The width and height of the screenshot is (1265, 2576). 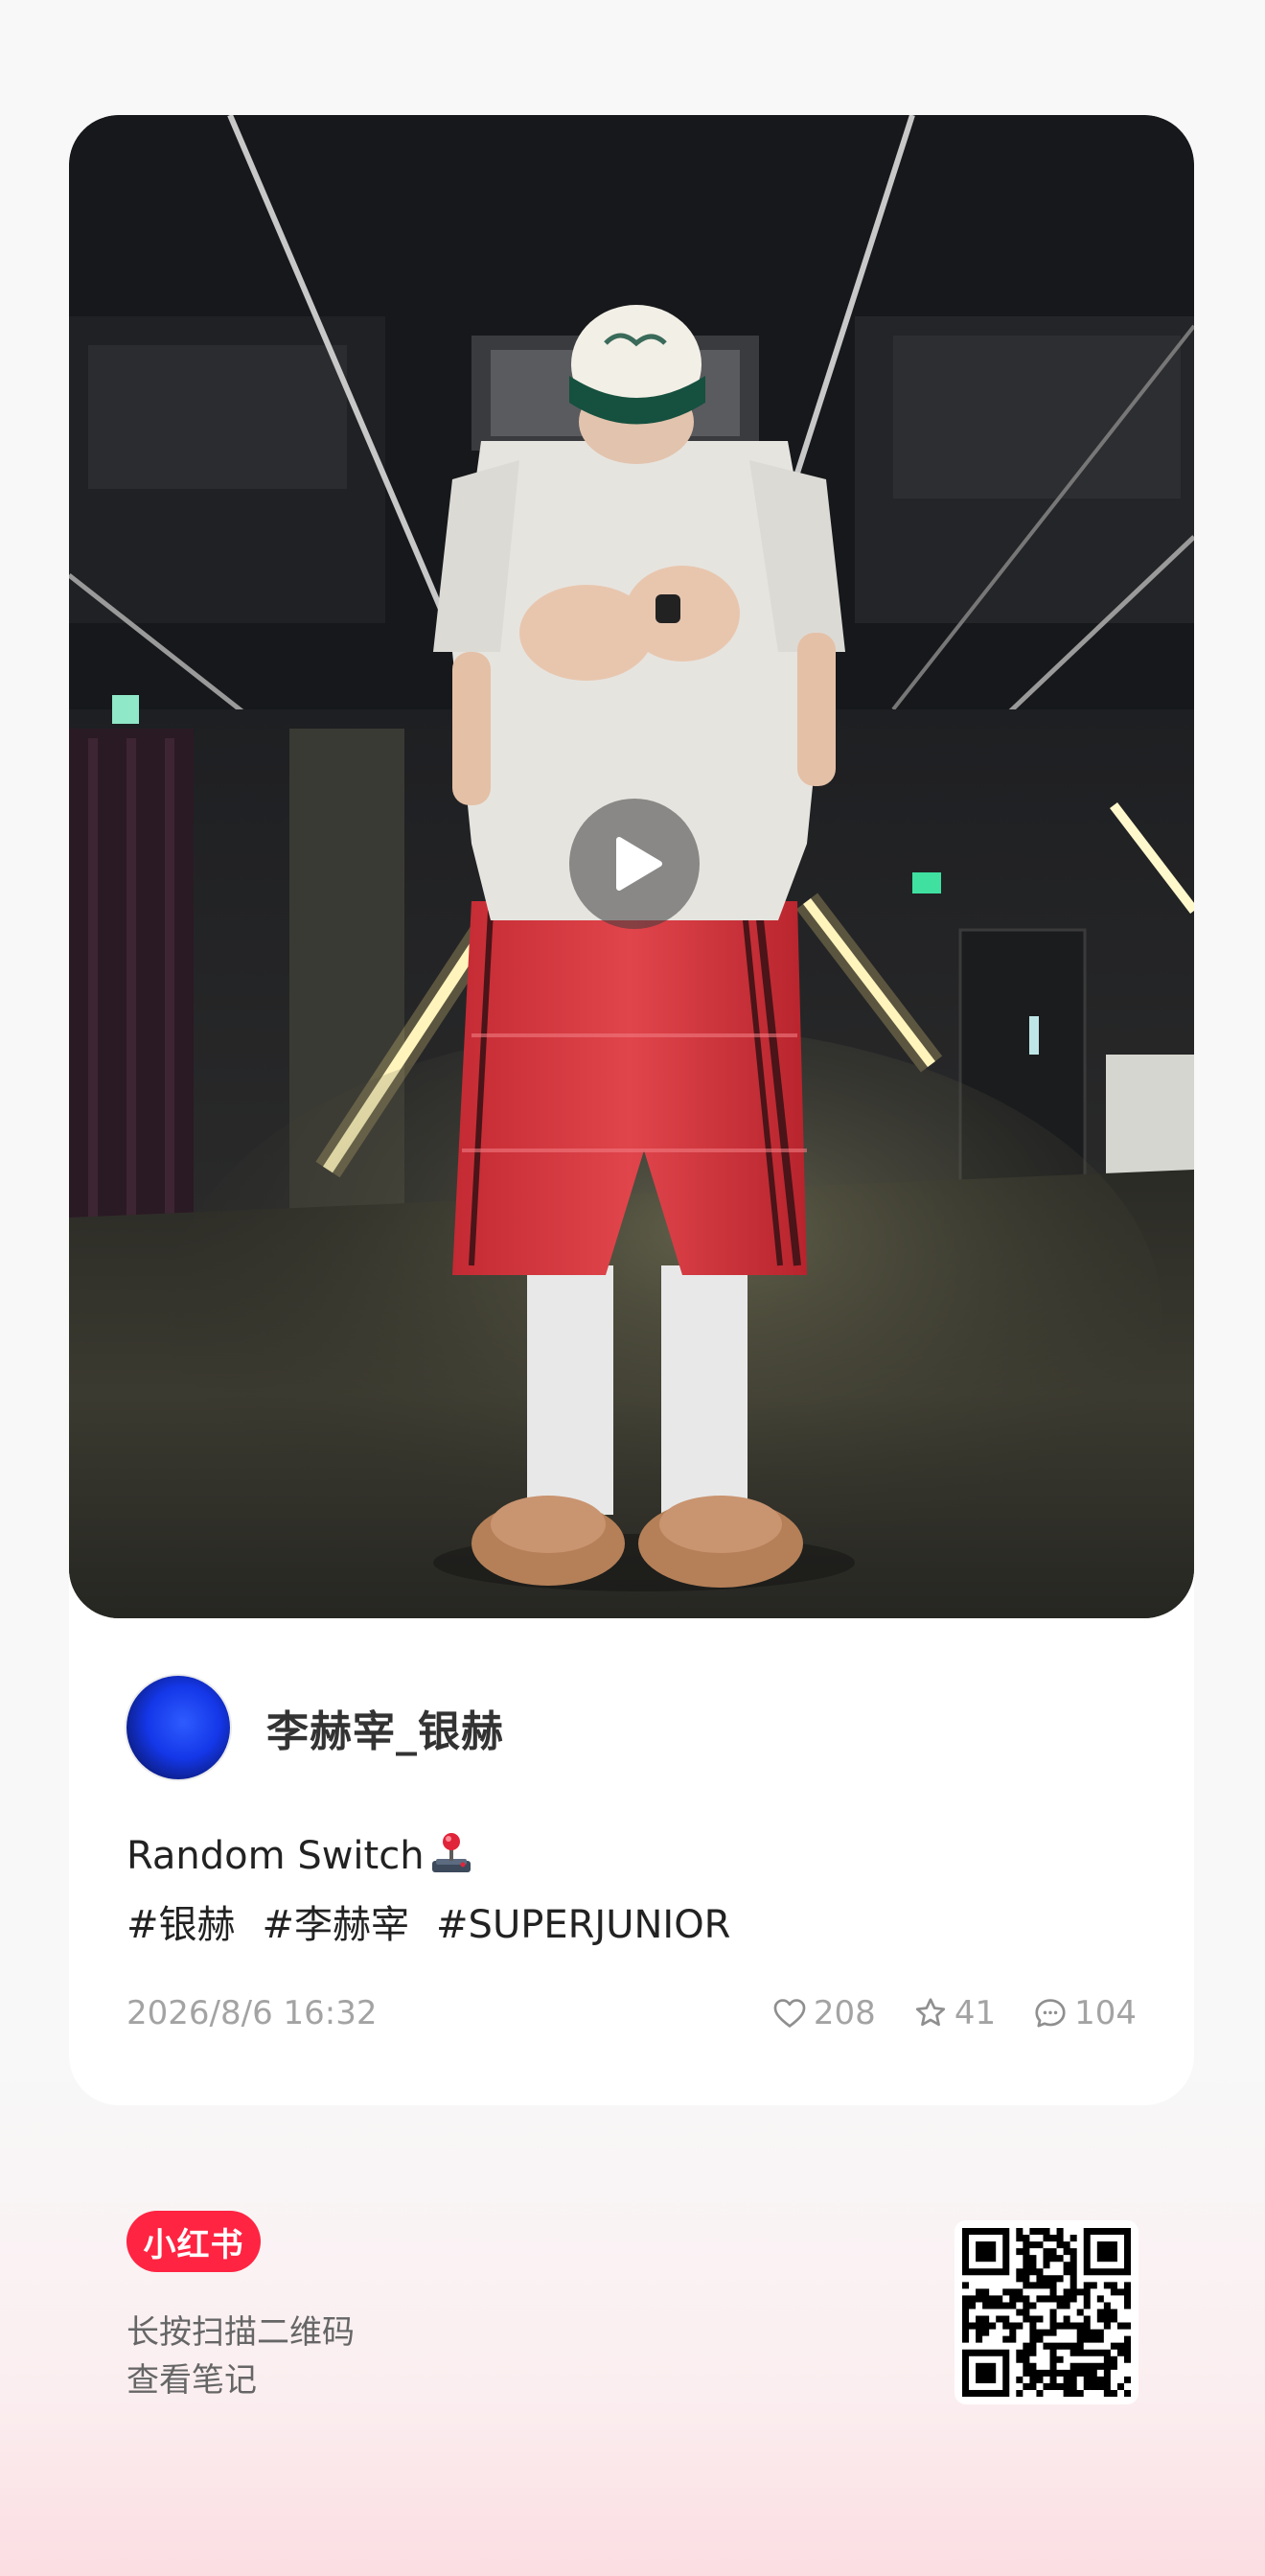 I want to click on like-button: 208, so click(x=823, y=2013).